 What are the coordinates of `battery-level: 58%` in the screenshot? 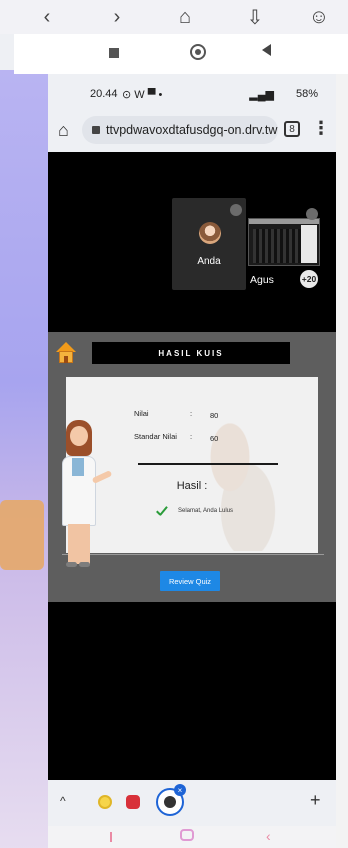 It's located at (306, 94).